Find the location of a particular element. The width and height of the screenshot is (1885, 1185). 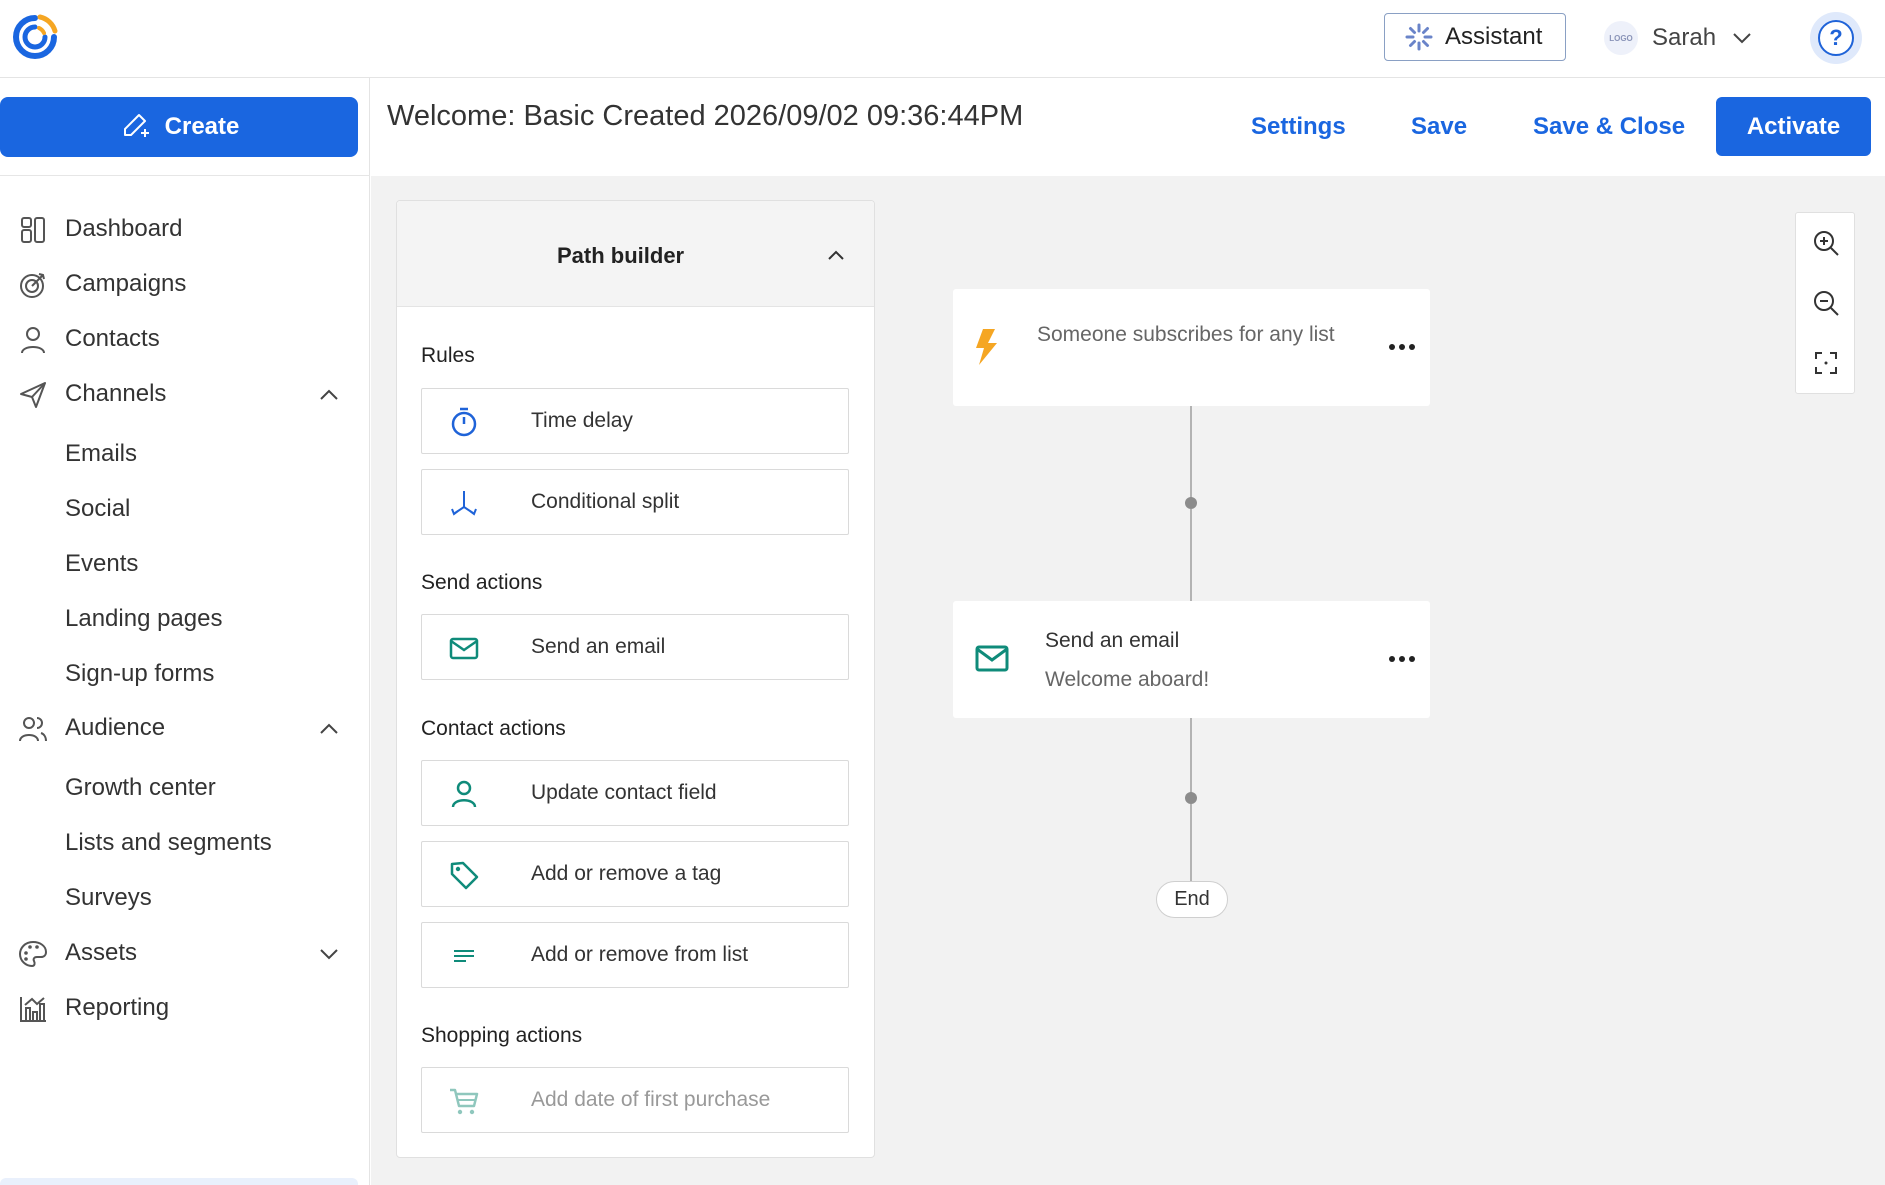

sidebar-item-events: Events is located at coordinates (185, 564).